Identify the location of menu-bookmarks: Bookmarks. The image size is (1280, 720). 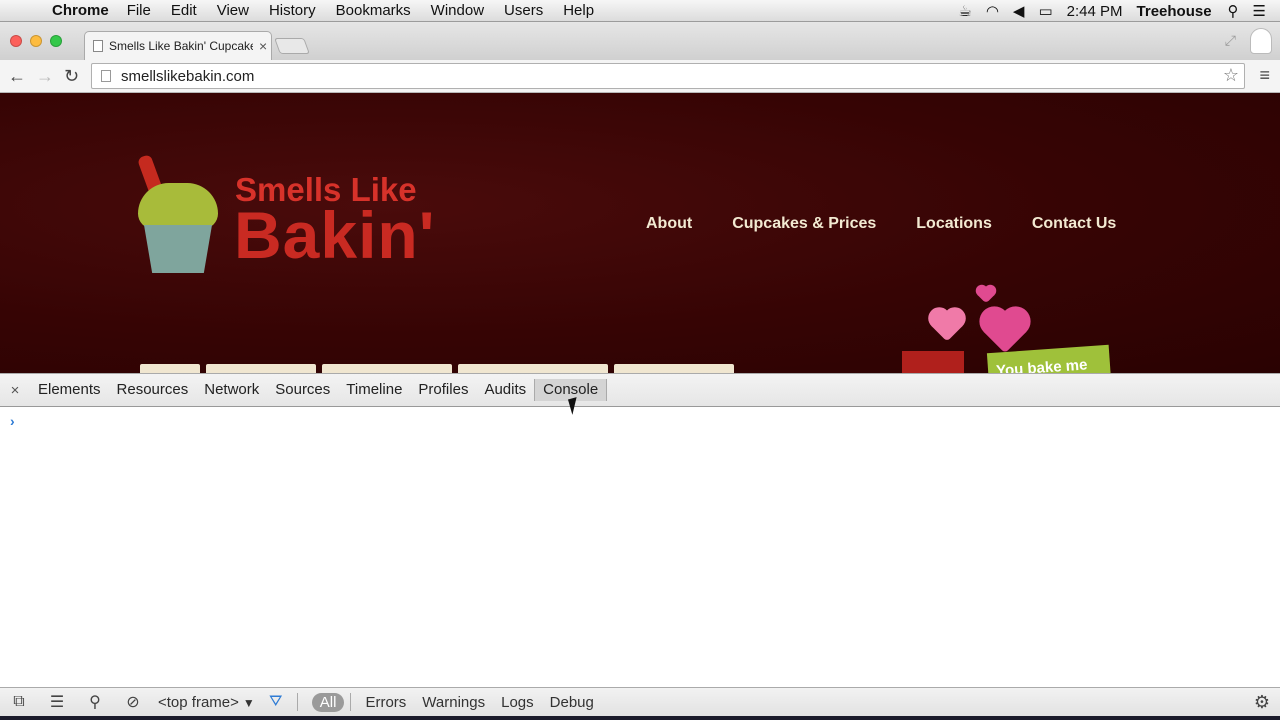
(373, 10).